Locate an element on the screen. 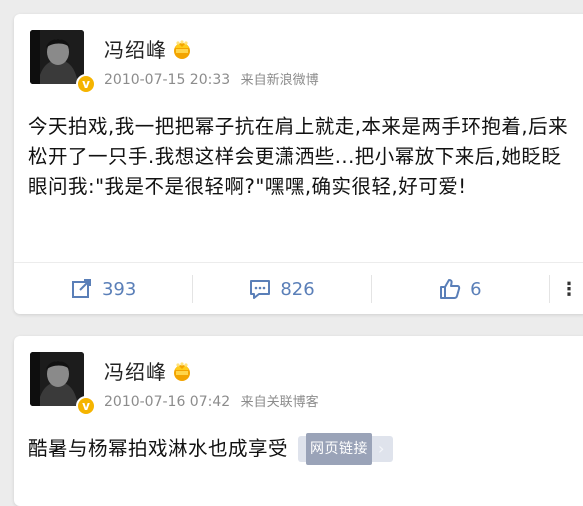 This screenshot has height=506, width=583. post-text-row: 酷暑与杨幂拍戏淋水也成享受 网页链接 › is located at coordinates (300, 449).